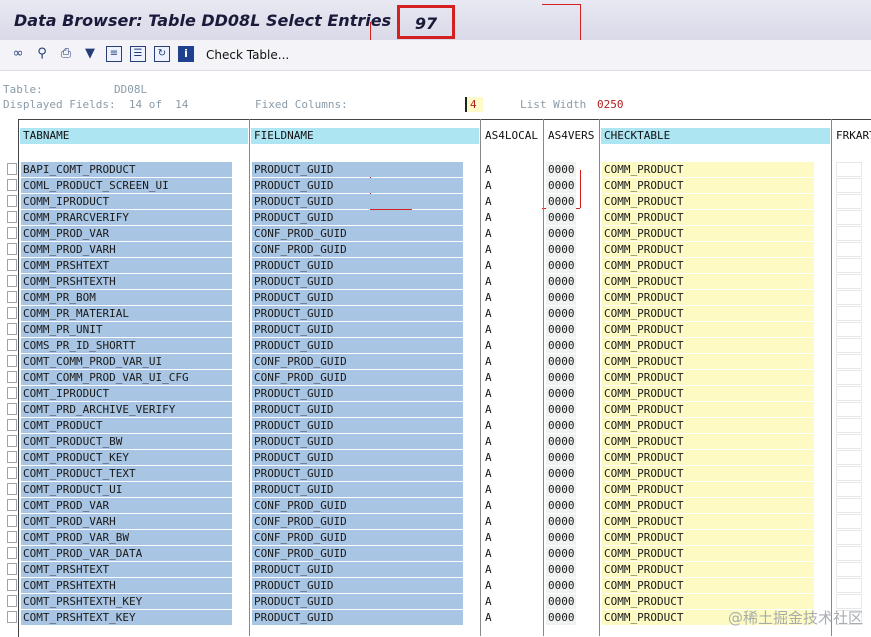  What do you see at coordinates (126, 185) in the screenshot?
I see `cell-tabname: COML_PRODUCT_SCREEN_UI` at bounding box center [126, 185].